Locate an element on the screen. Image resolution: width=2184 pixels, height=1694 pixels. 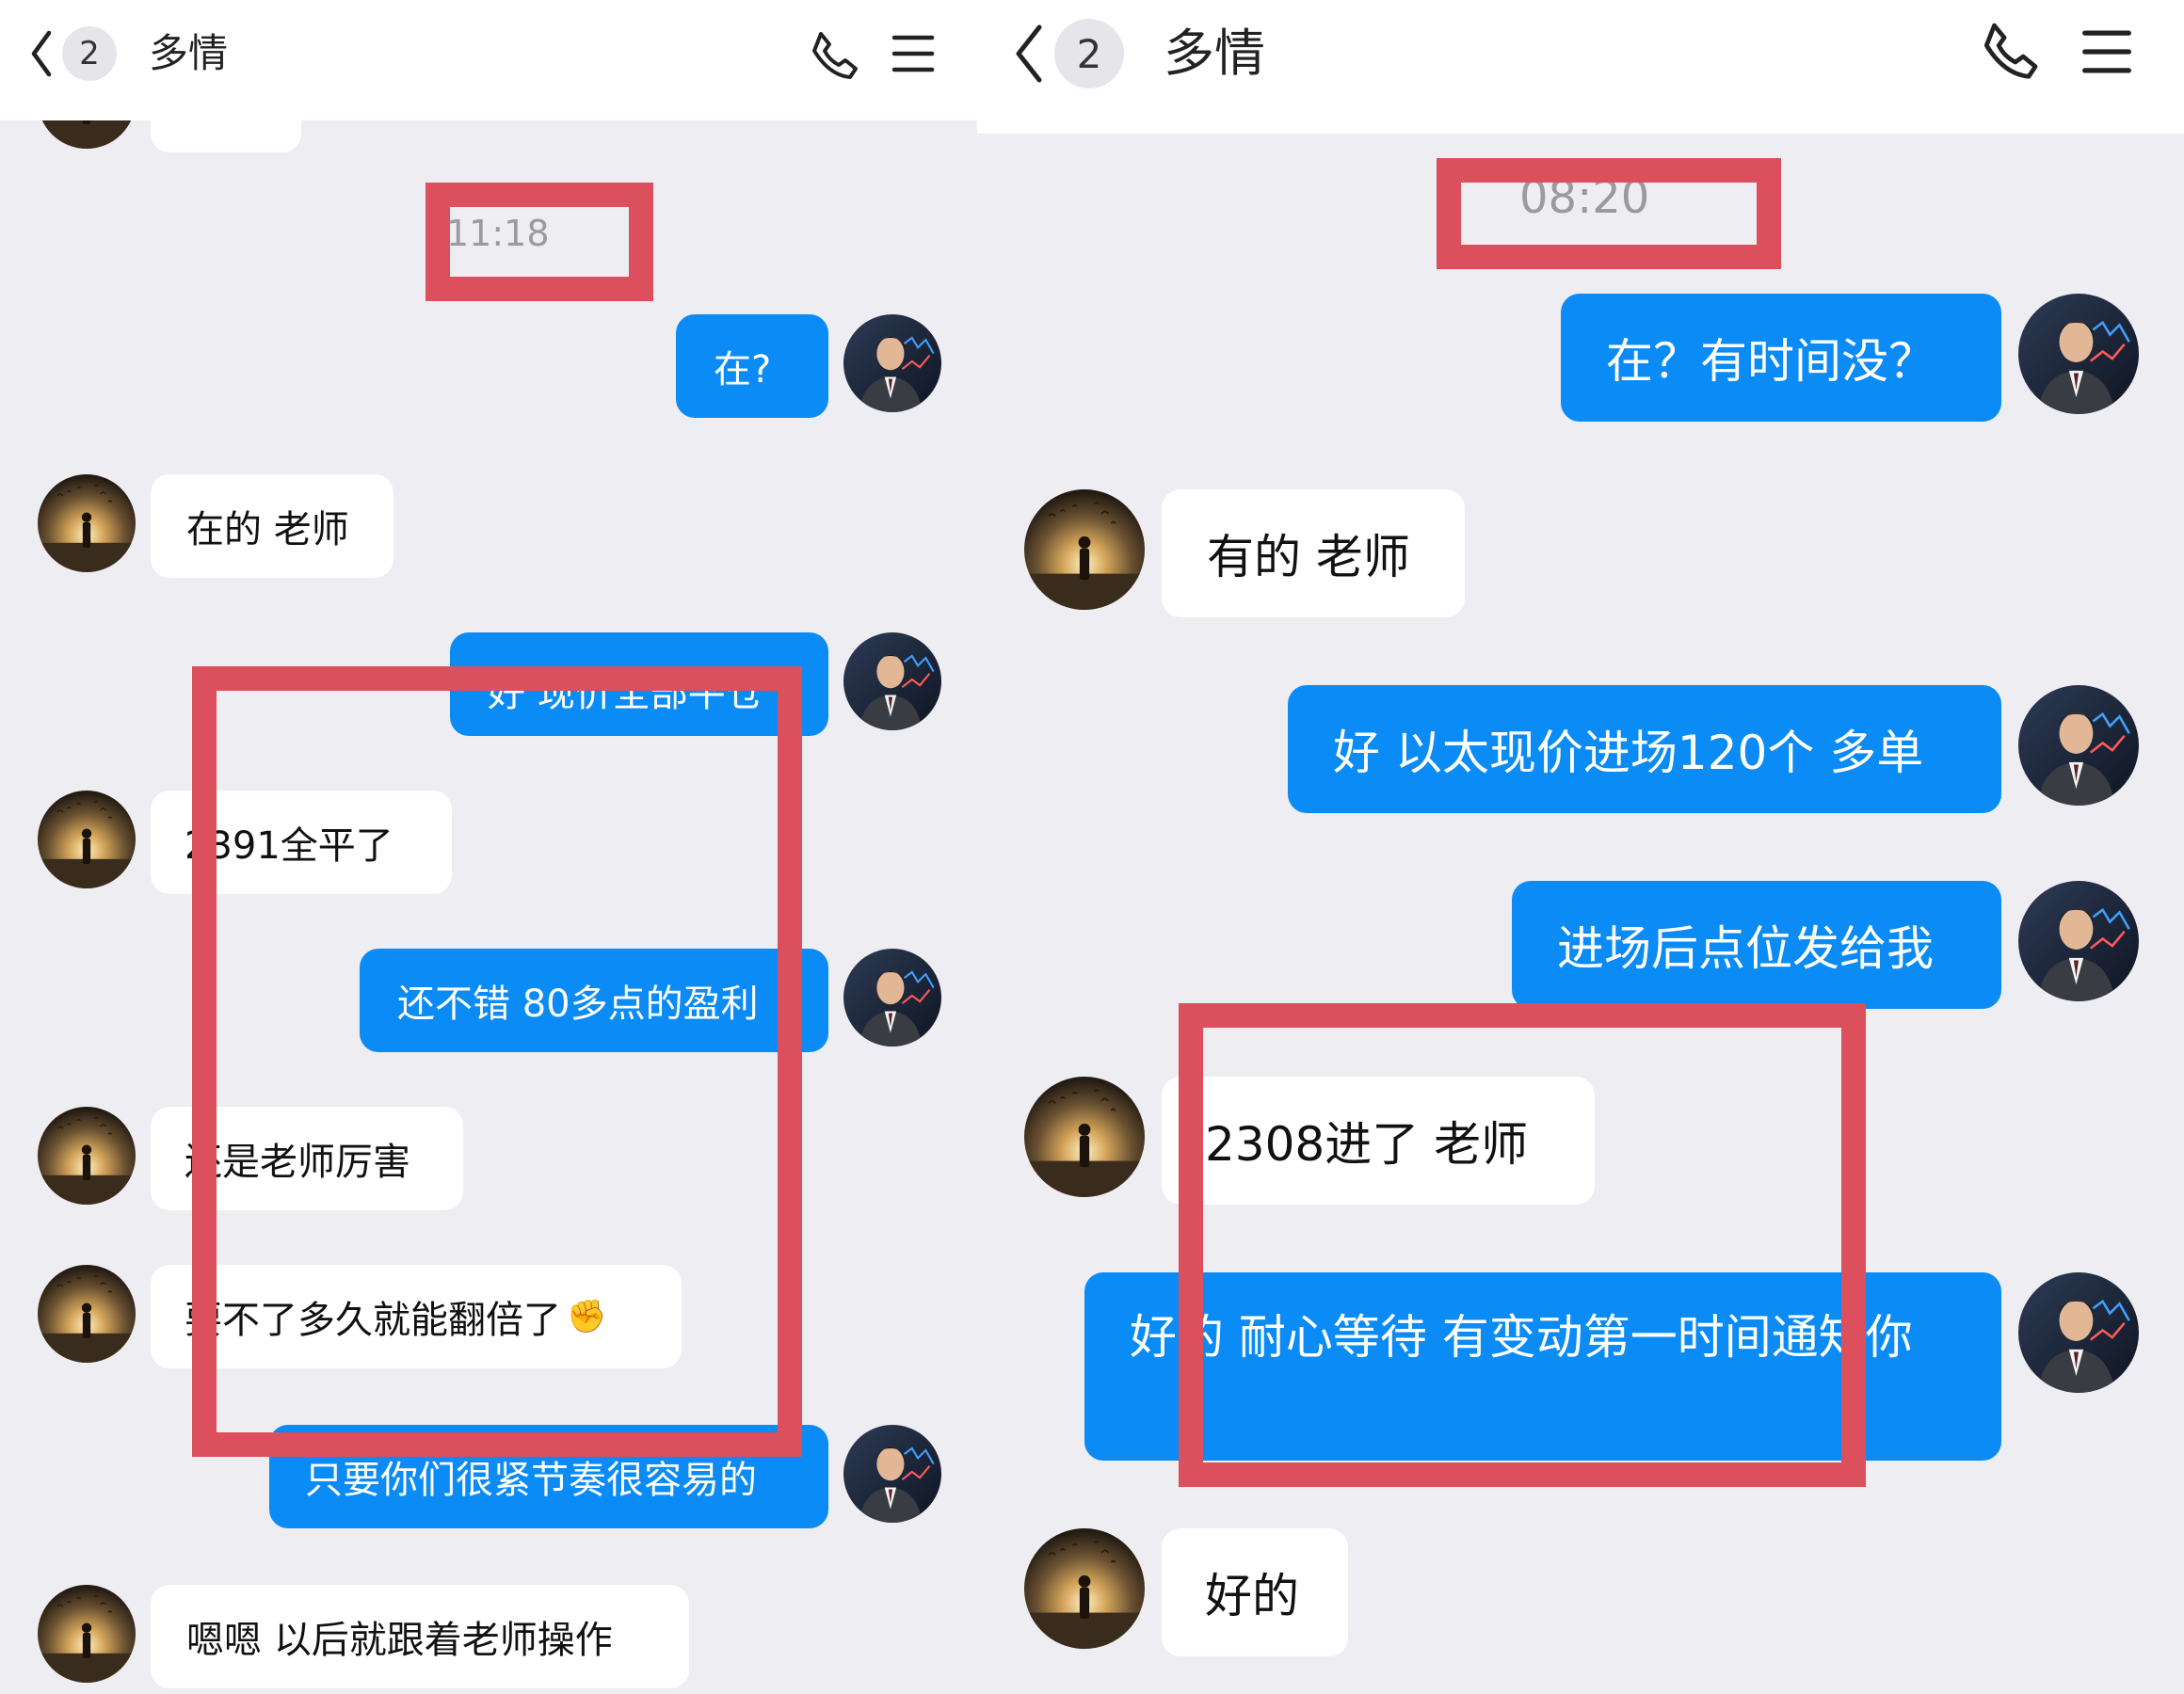
fist-emoji: ✊ is located at coordinates (587, 1316).